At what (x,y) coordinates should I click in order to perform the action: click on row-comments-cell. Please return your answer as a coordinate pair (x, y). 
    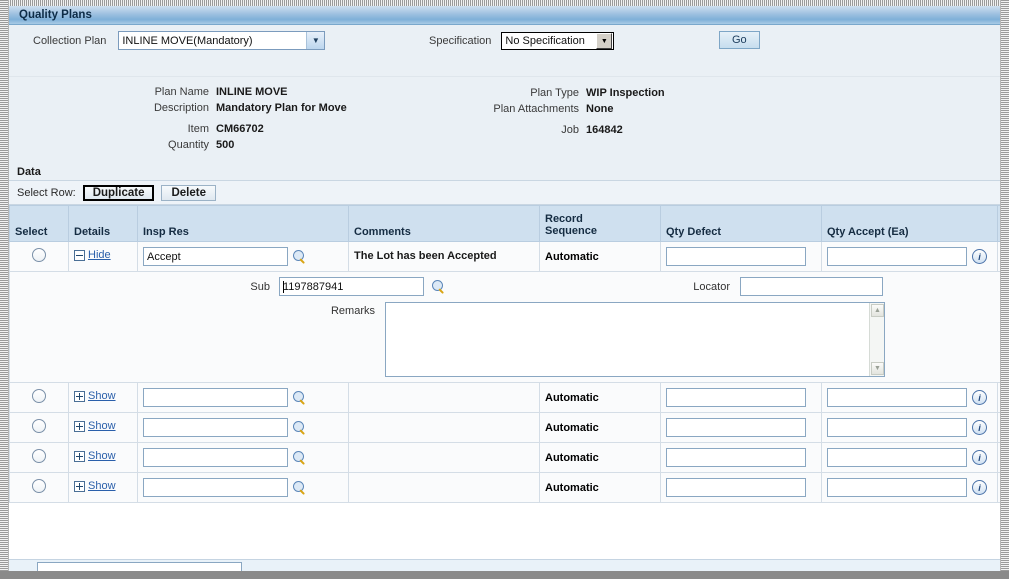
    Looking at the image, I should click on (444, 487).